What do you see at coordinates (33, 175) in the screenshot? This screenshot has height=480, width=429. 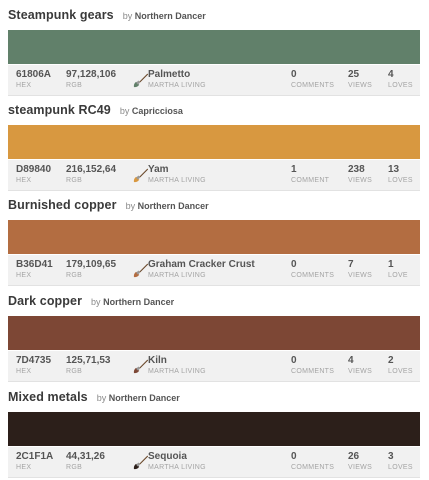 I see `hex-info: D89840 HEX` at bounding box center [33, 175].